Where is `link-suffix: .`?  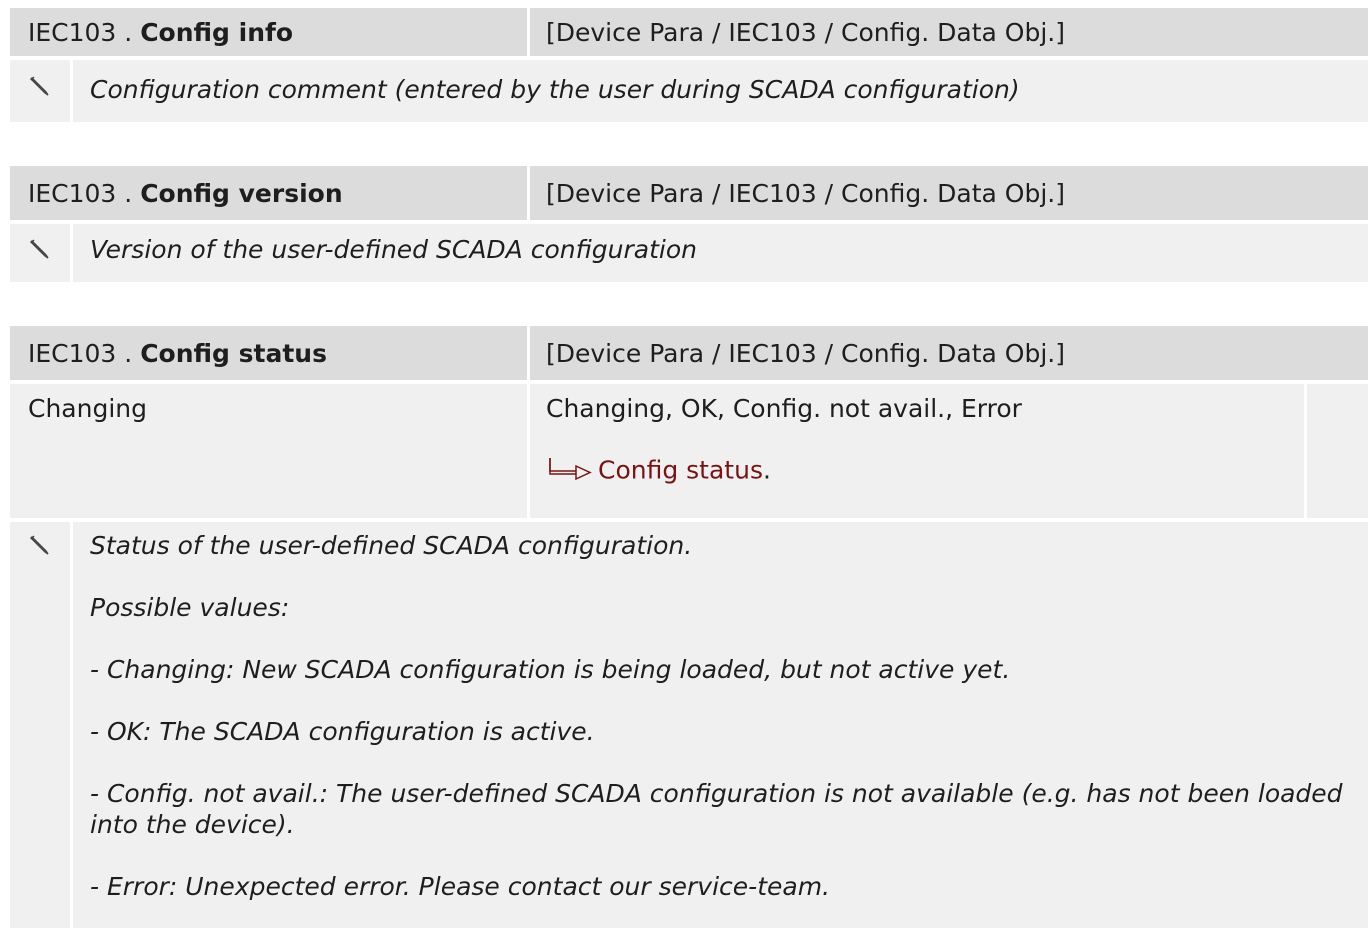
link-suffix: . is located at coordinates (766, 470).